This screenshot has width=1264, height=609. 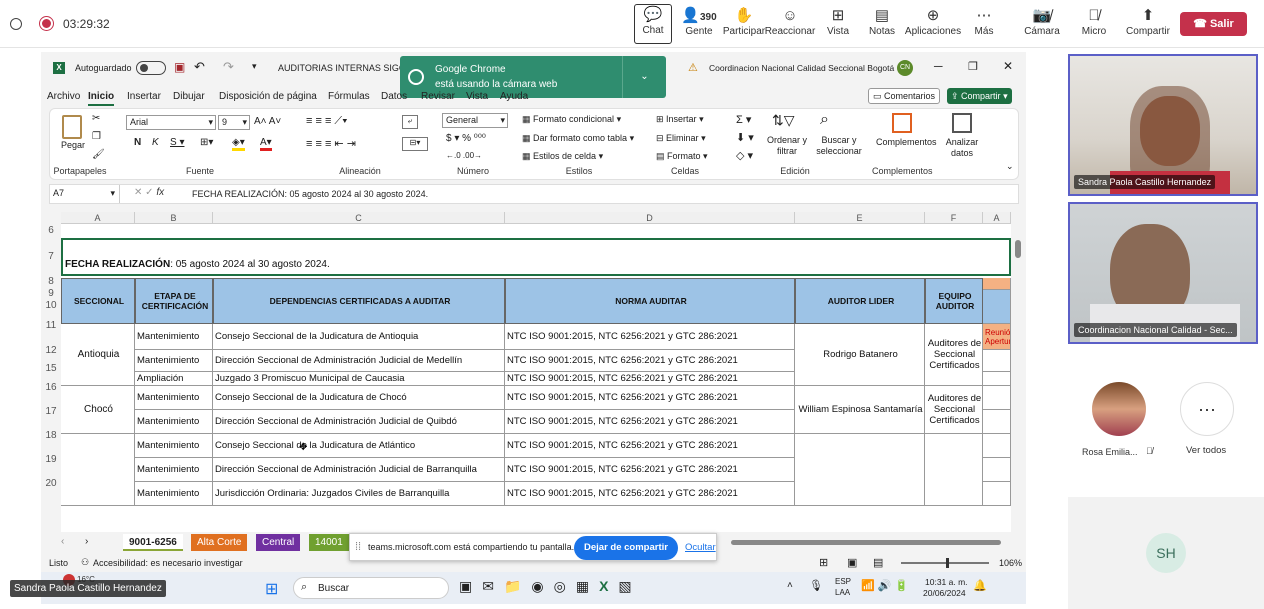 I want to click on menu-vista: Vista, so click(x=477, y=96).